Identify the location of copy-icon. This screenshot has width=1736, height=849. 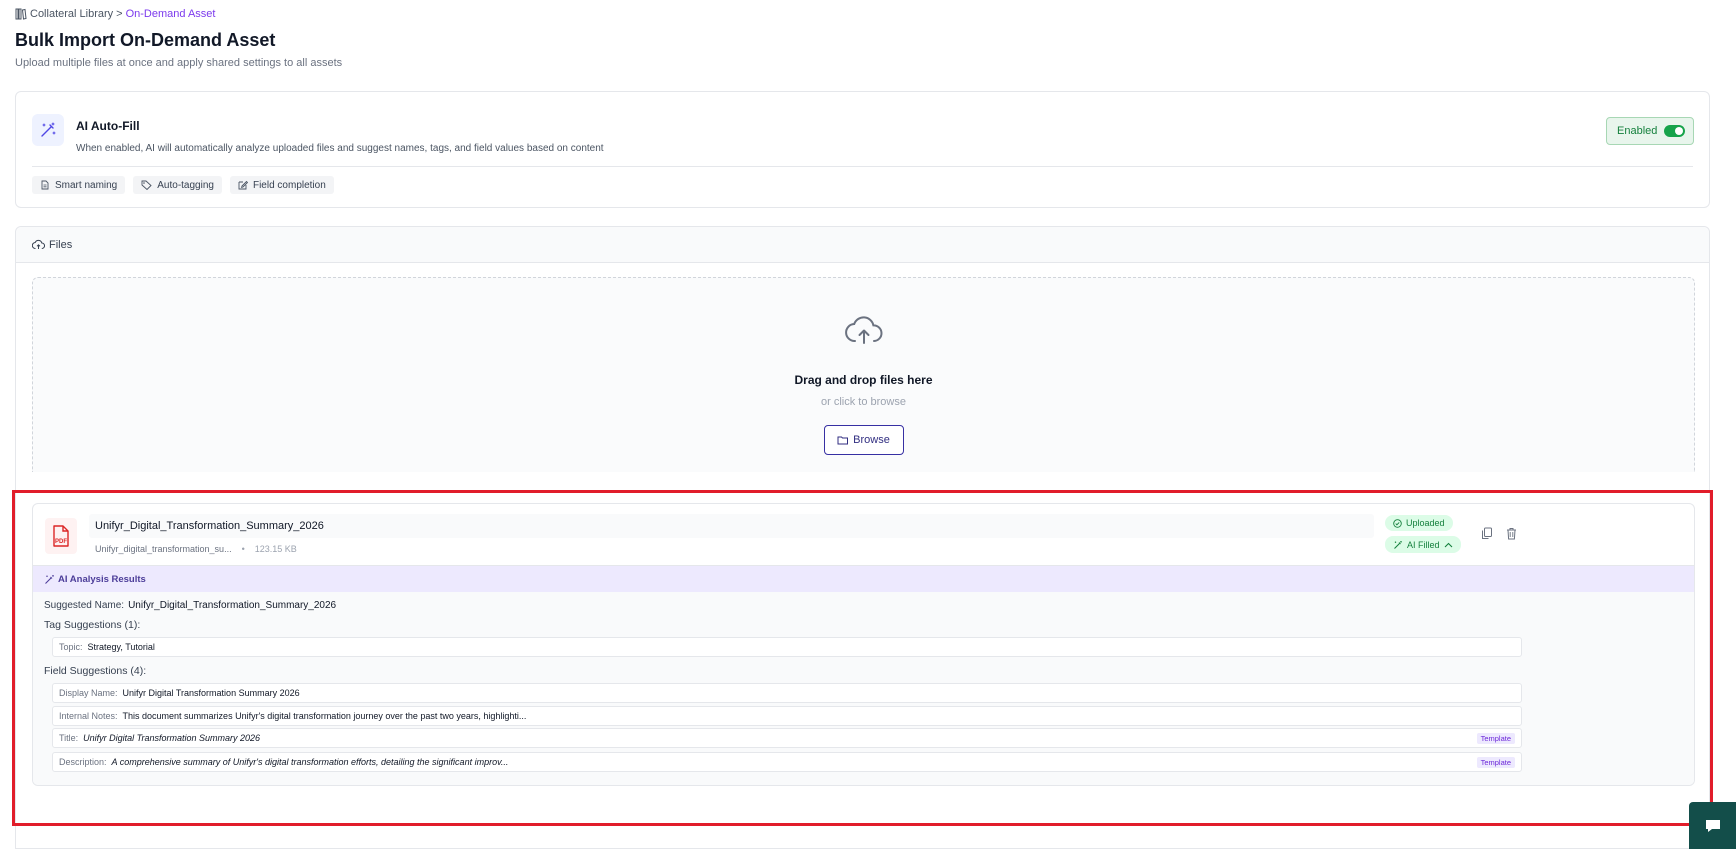
(1487, 533).